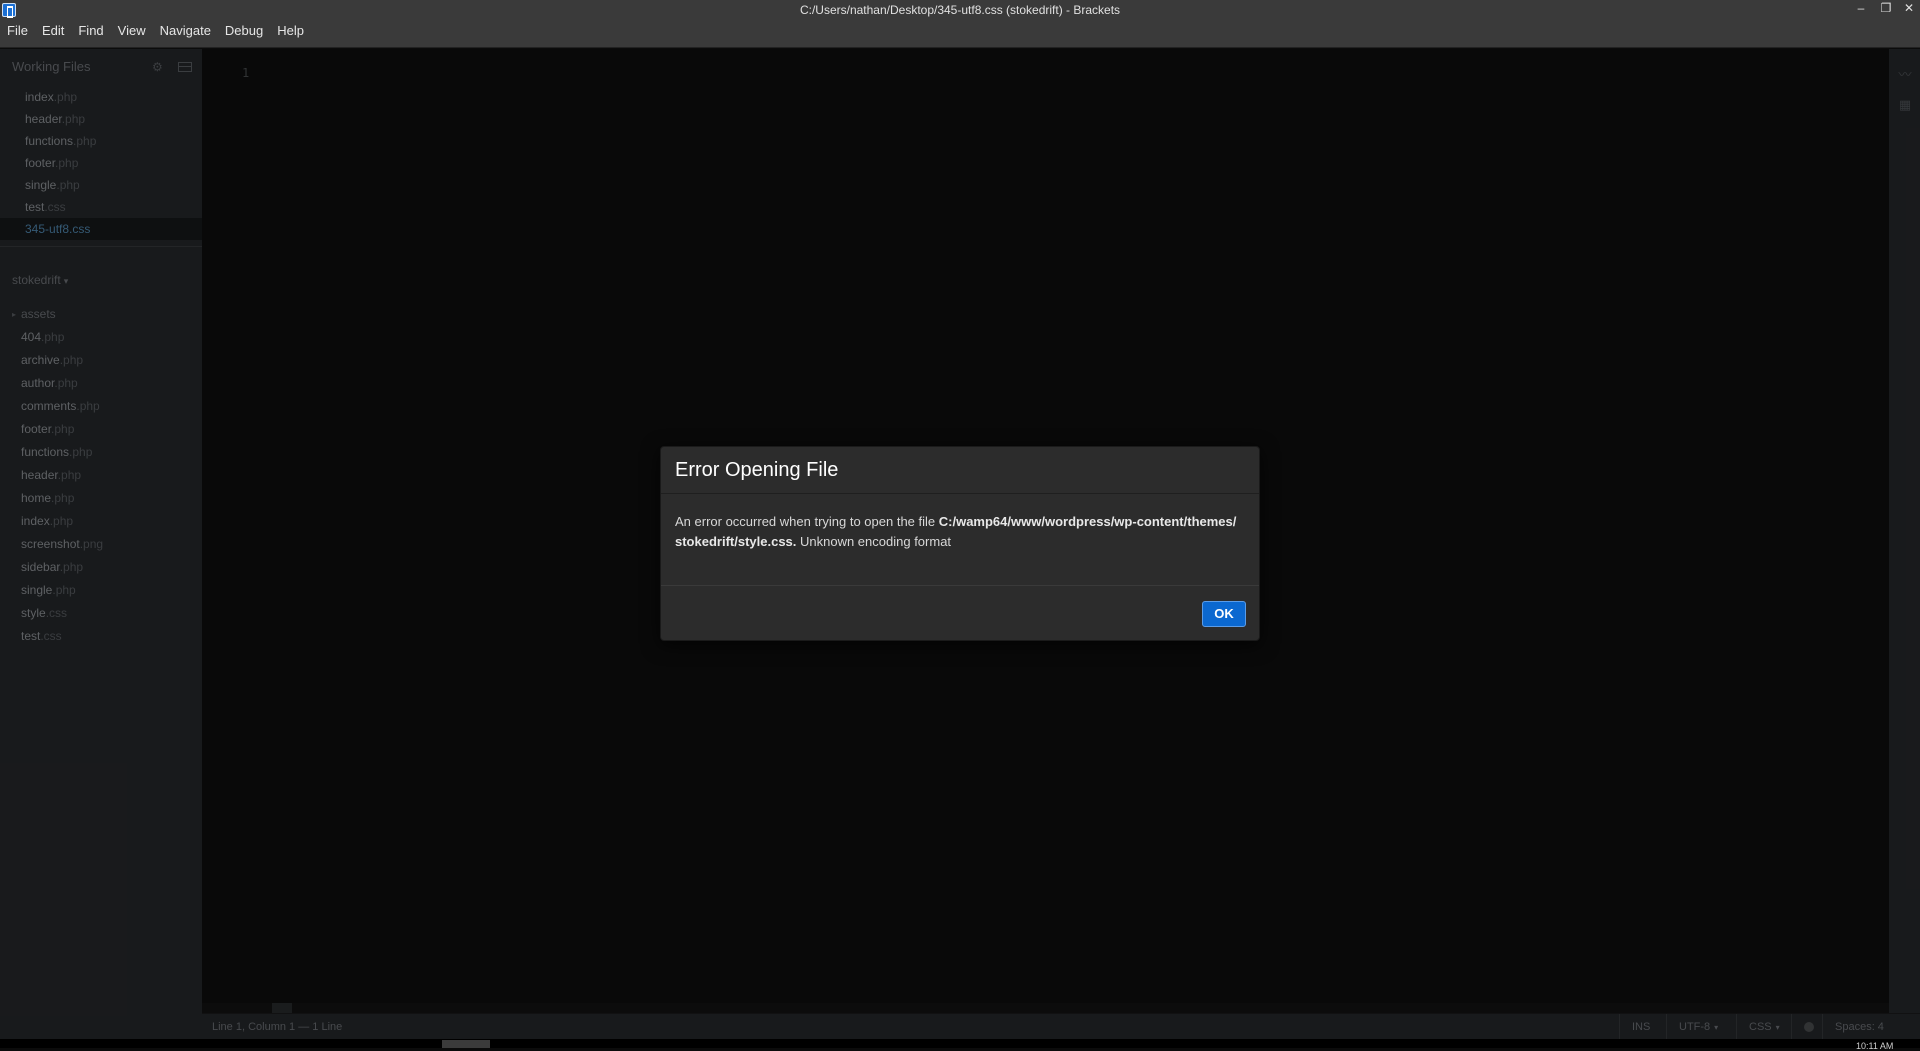 The width and height of the screenshot is (1920, 1051). Describe the element at coordinates (1224, 614) in the screenshot. I see `ok-button: OK` at that location.